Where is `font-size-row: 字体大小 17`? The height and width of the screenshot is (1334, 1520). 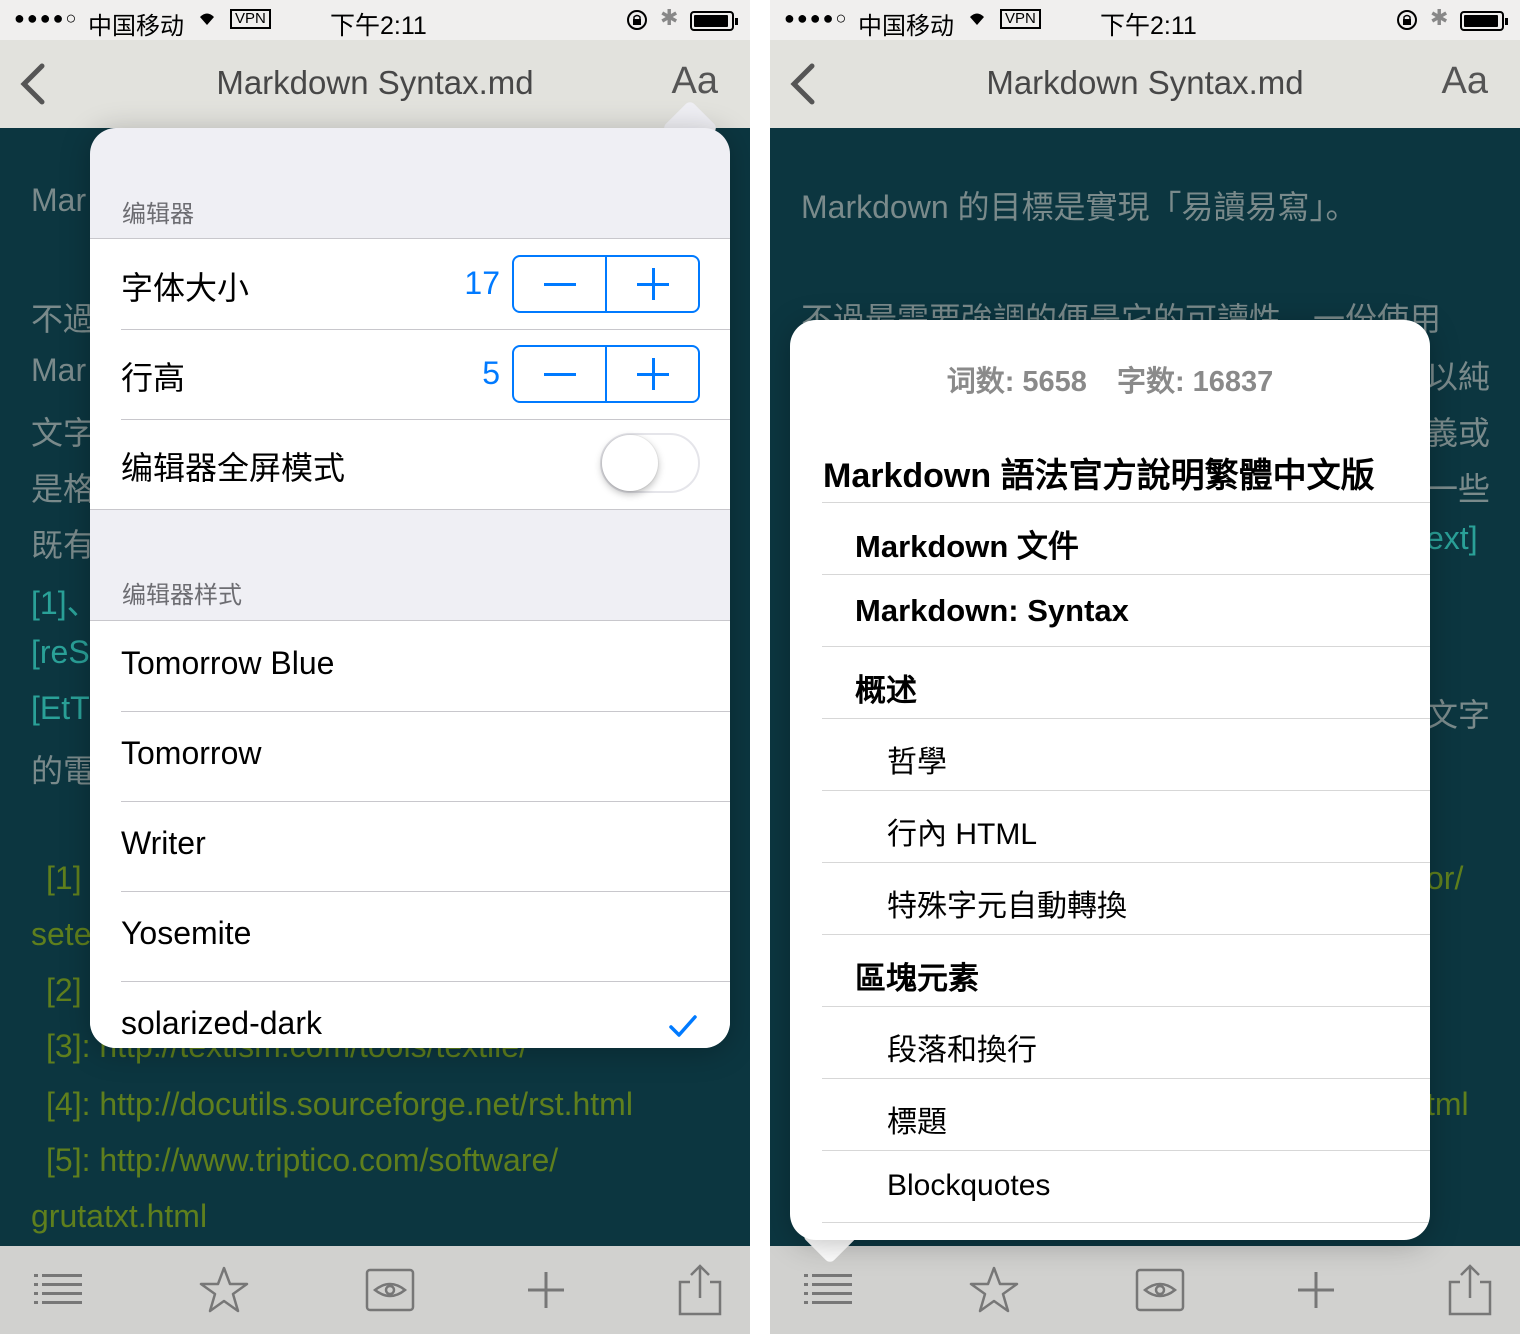 font-size-row: 字体大小 17 is located at coordinates (410, 284).